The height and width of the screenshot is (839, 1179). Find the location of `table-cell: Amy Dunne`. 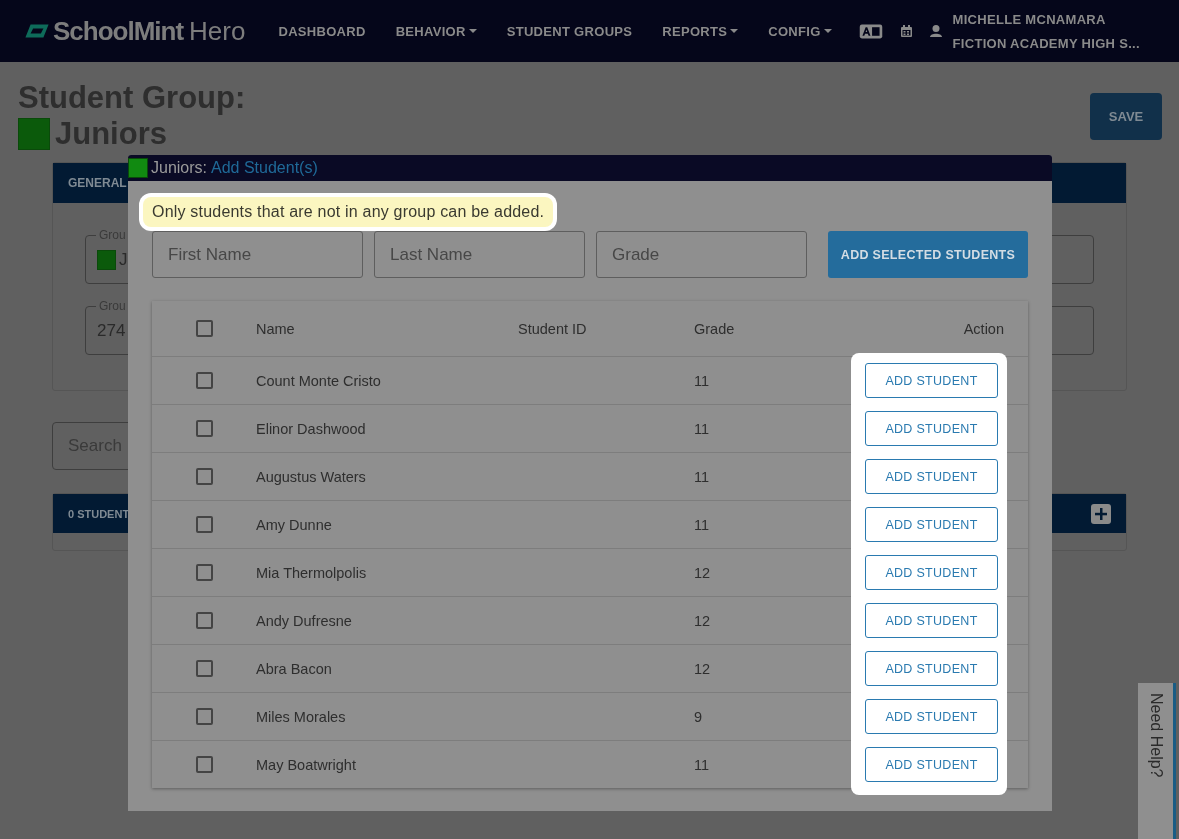

table-cell: Amy Dunne is located at coordinates (294, 524).